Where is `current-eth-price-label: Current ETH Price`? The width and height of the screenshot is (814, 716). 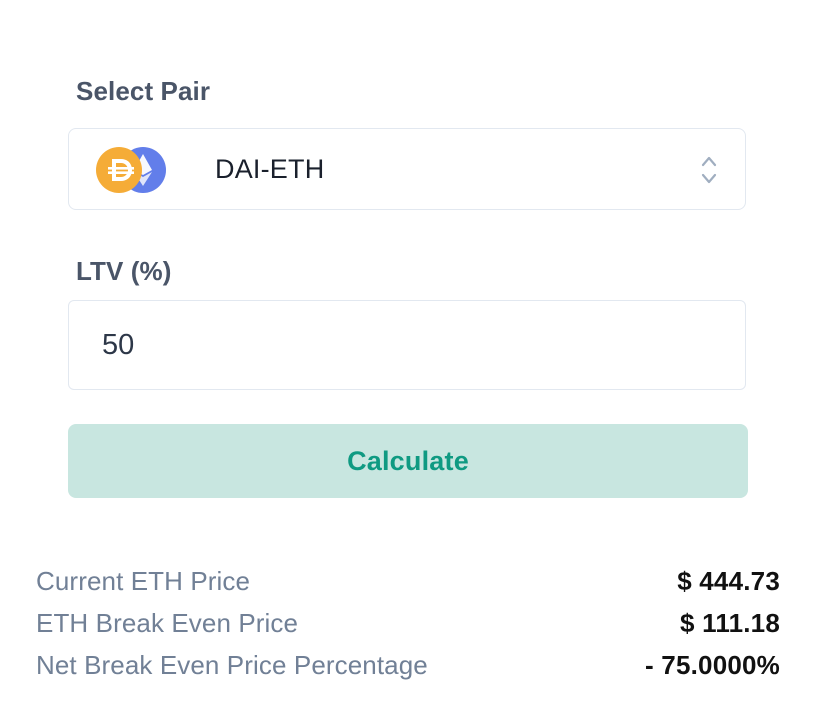 current-eth-price-label: Current ETH Price is located at coordinates (143, 581).